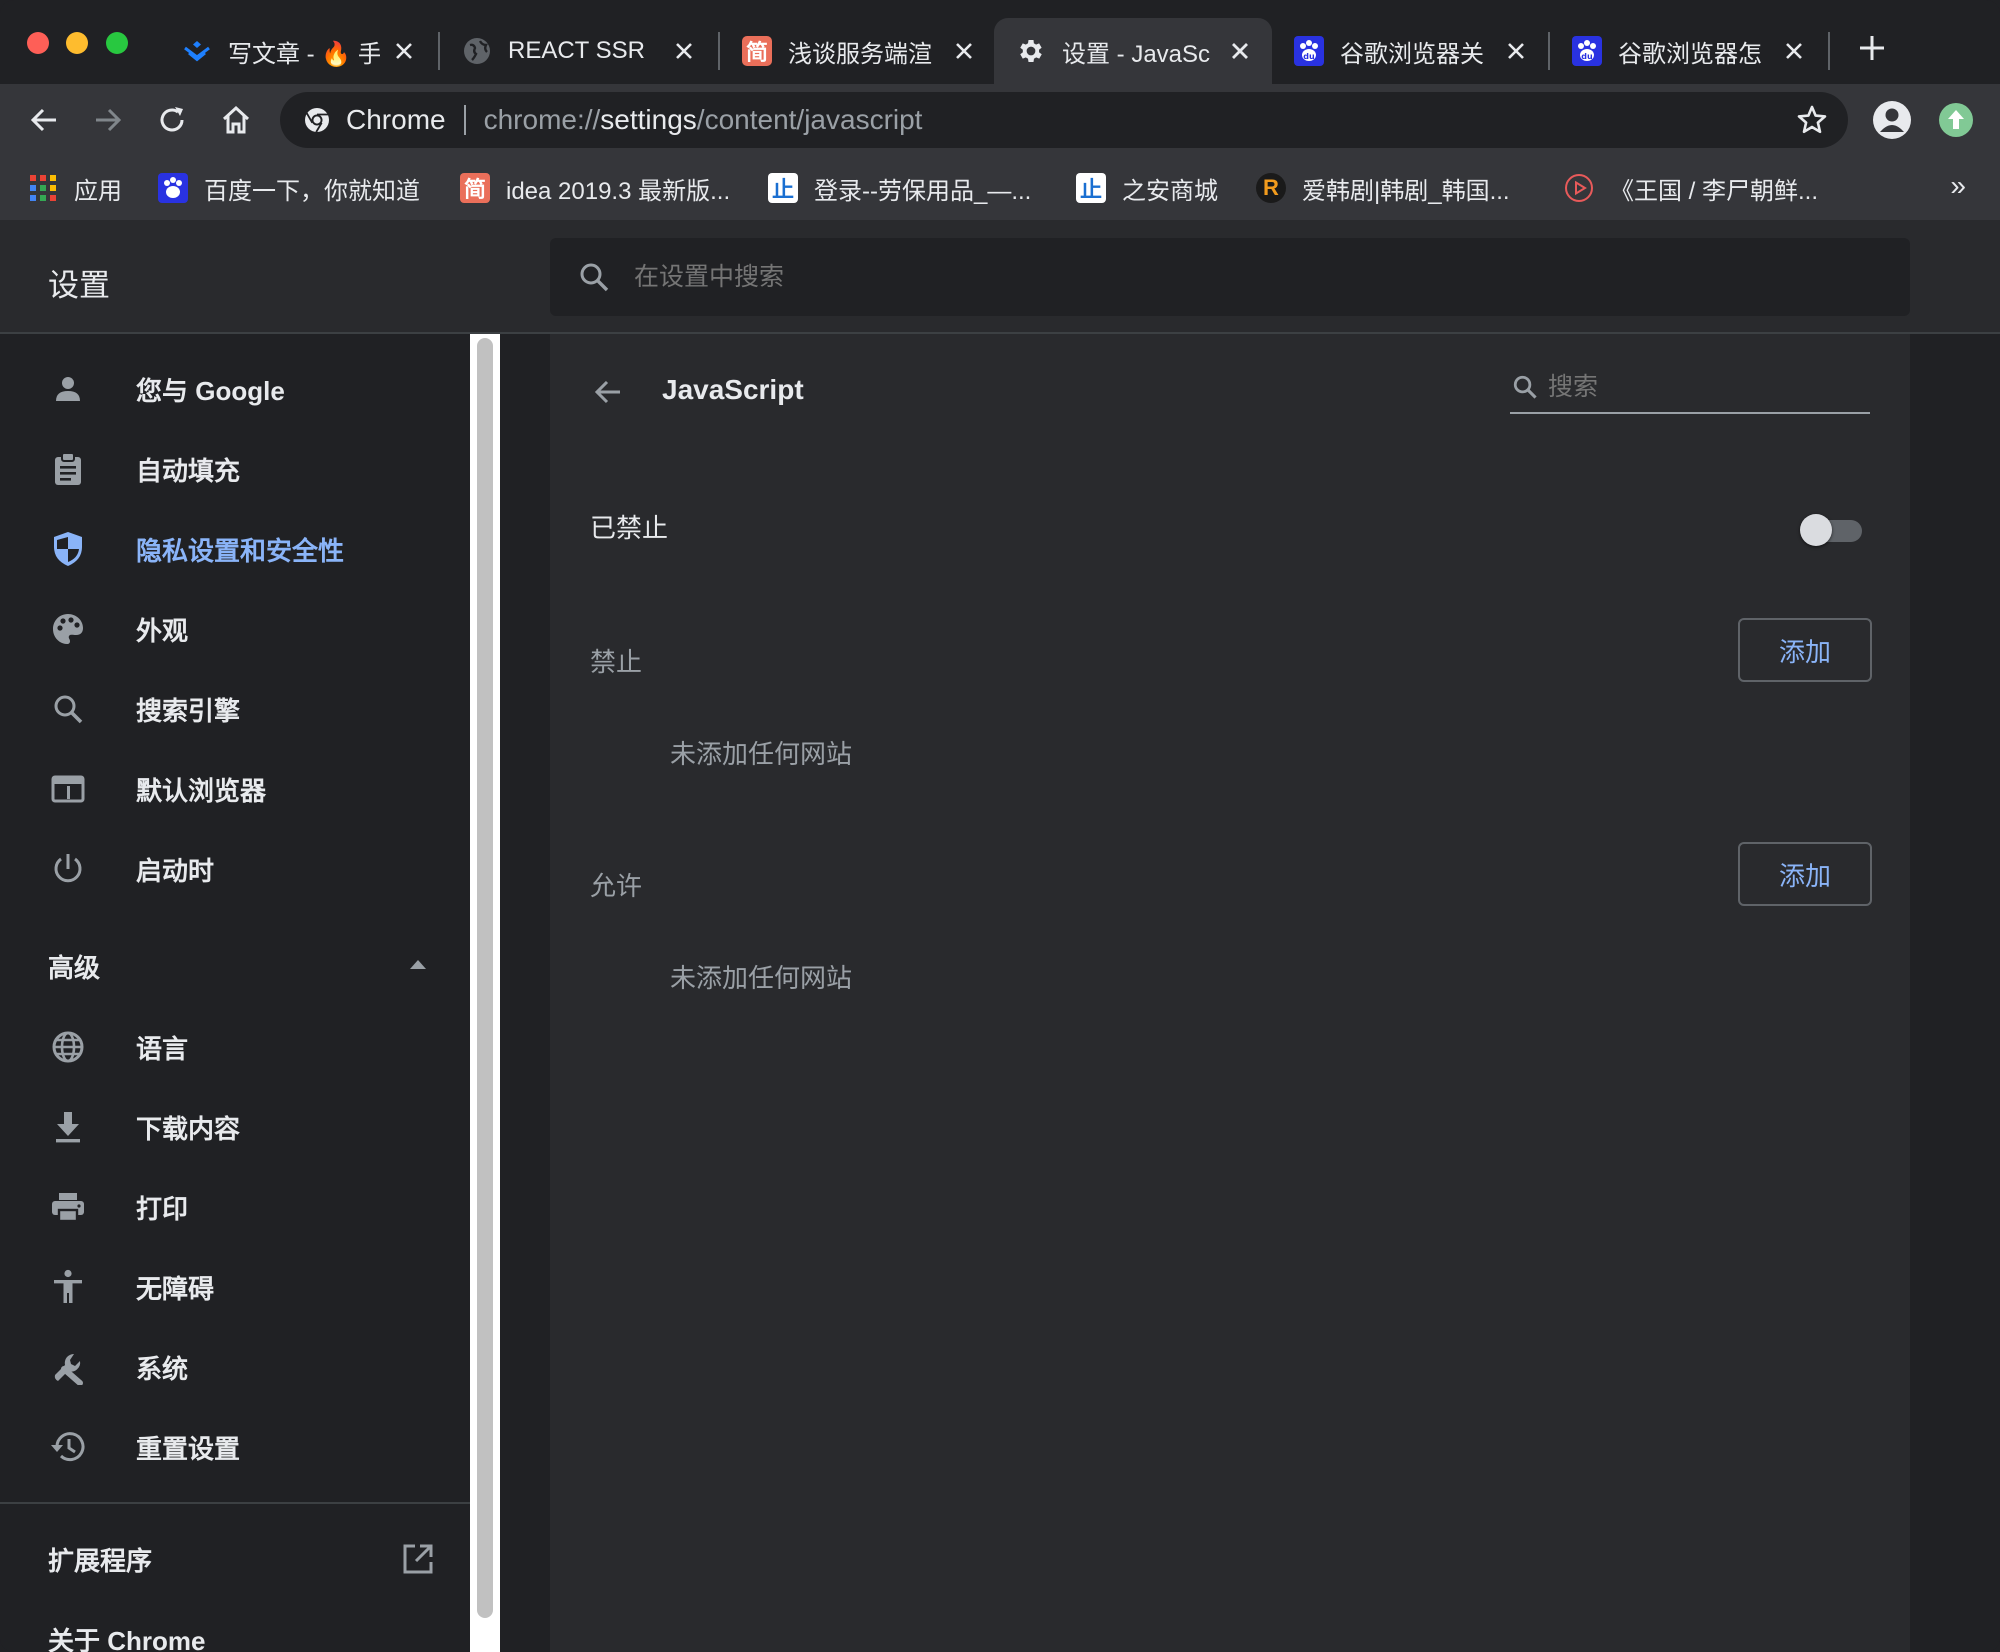 The width and height of the screenshot is (2000, 1652). I want to click on javascript-toggle, so click(1832, 529).